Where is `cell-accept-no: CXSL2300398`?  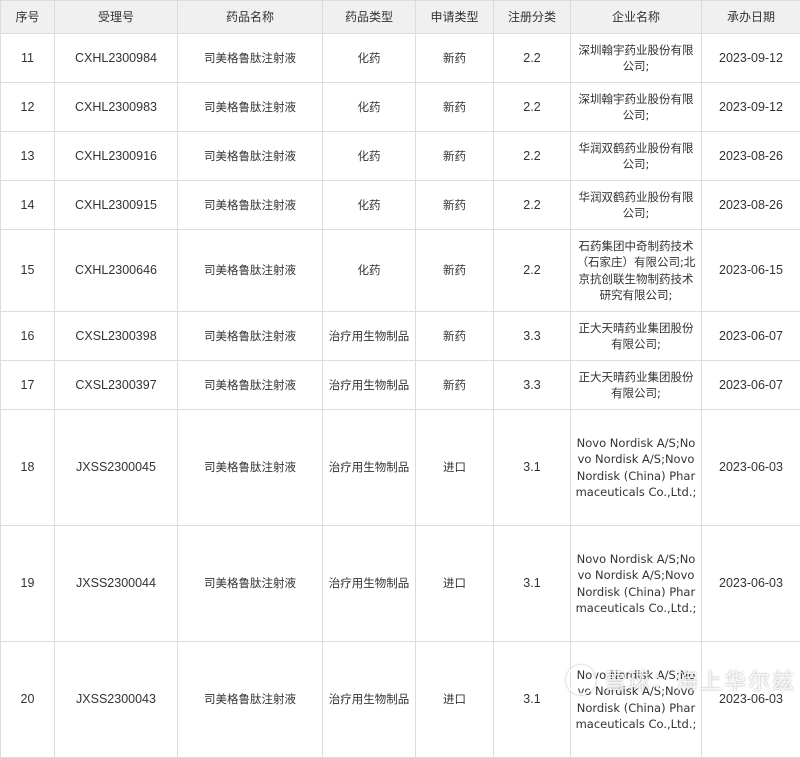 cell-accept-no: CXSL2300398 is located at coordinates (116, 336).